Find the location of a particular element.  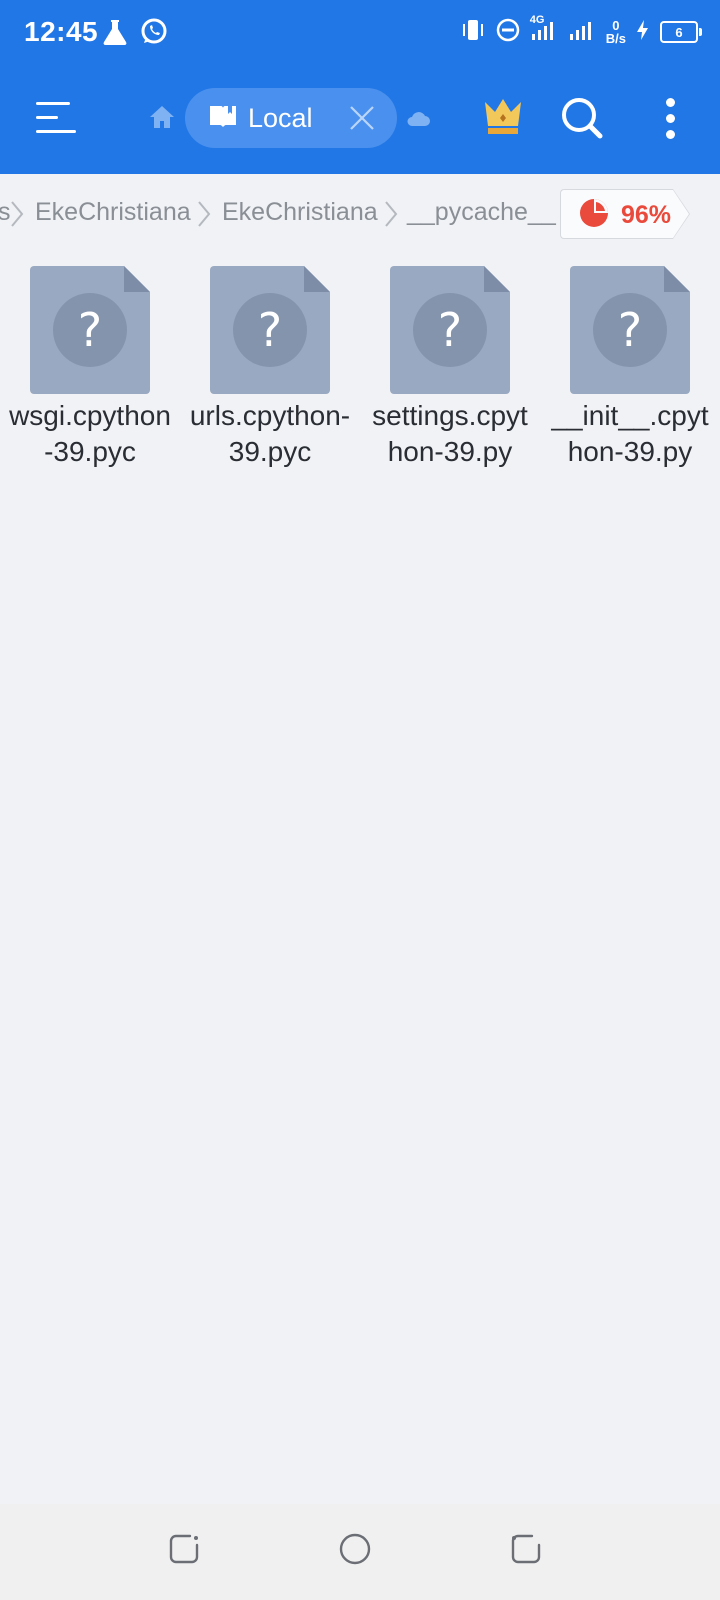

file-name: __init__.cpython-39.py is located at coordinates (630, 433).